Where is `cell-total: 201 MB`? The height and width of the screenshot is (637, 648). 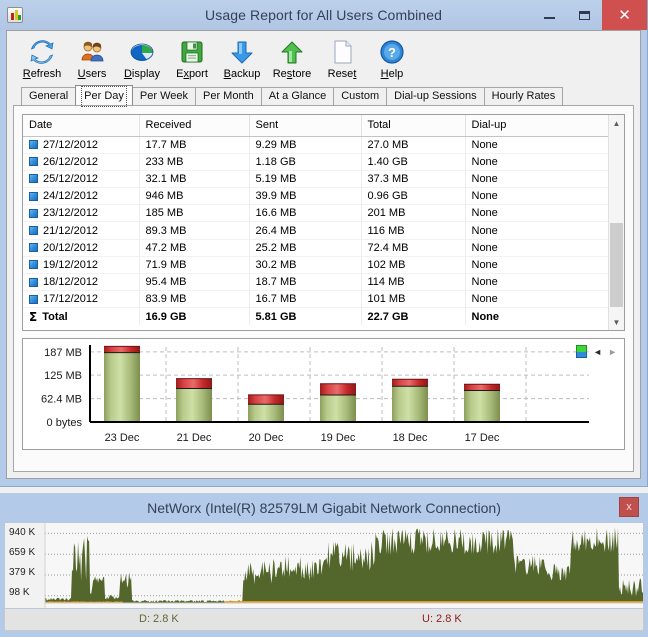 cell-total: 201 MB is located at coordinates (413, 213).